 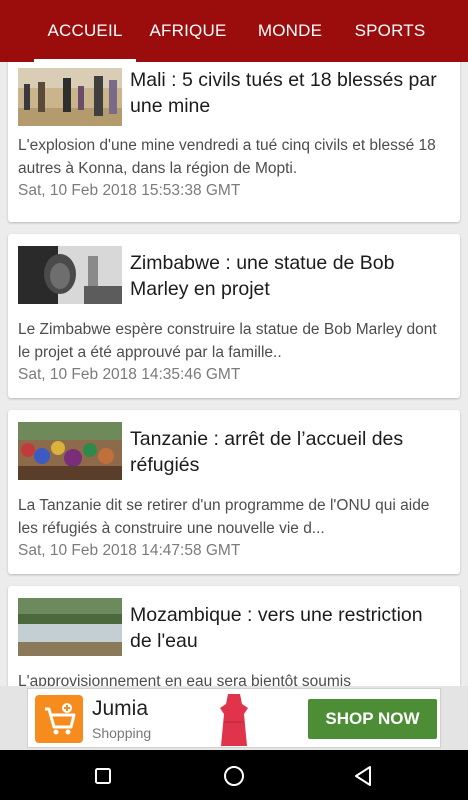 What do you see at coordinates (70, 451) in the screenshot?
I see `refugee-crowd-photo-icon` at bounding box center [70, 451].